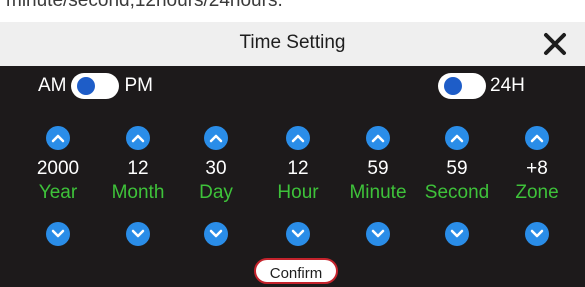 The width and height of the screenshot is (585, 287). What do you see at coordinates (52, 85) in the screenshot?
I see `am-label: AM` at bounding box center [52, 85].